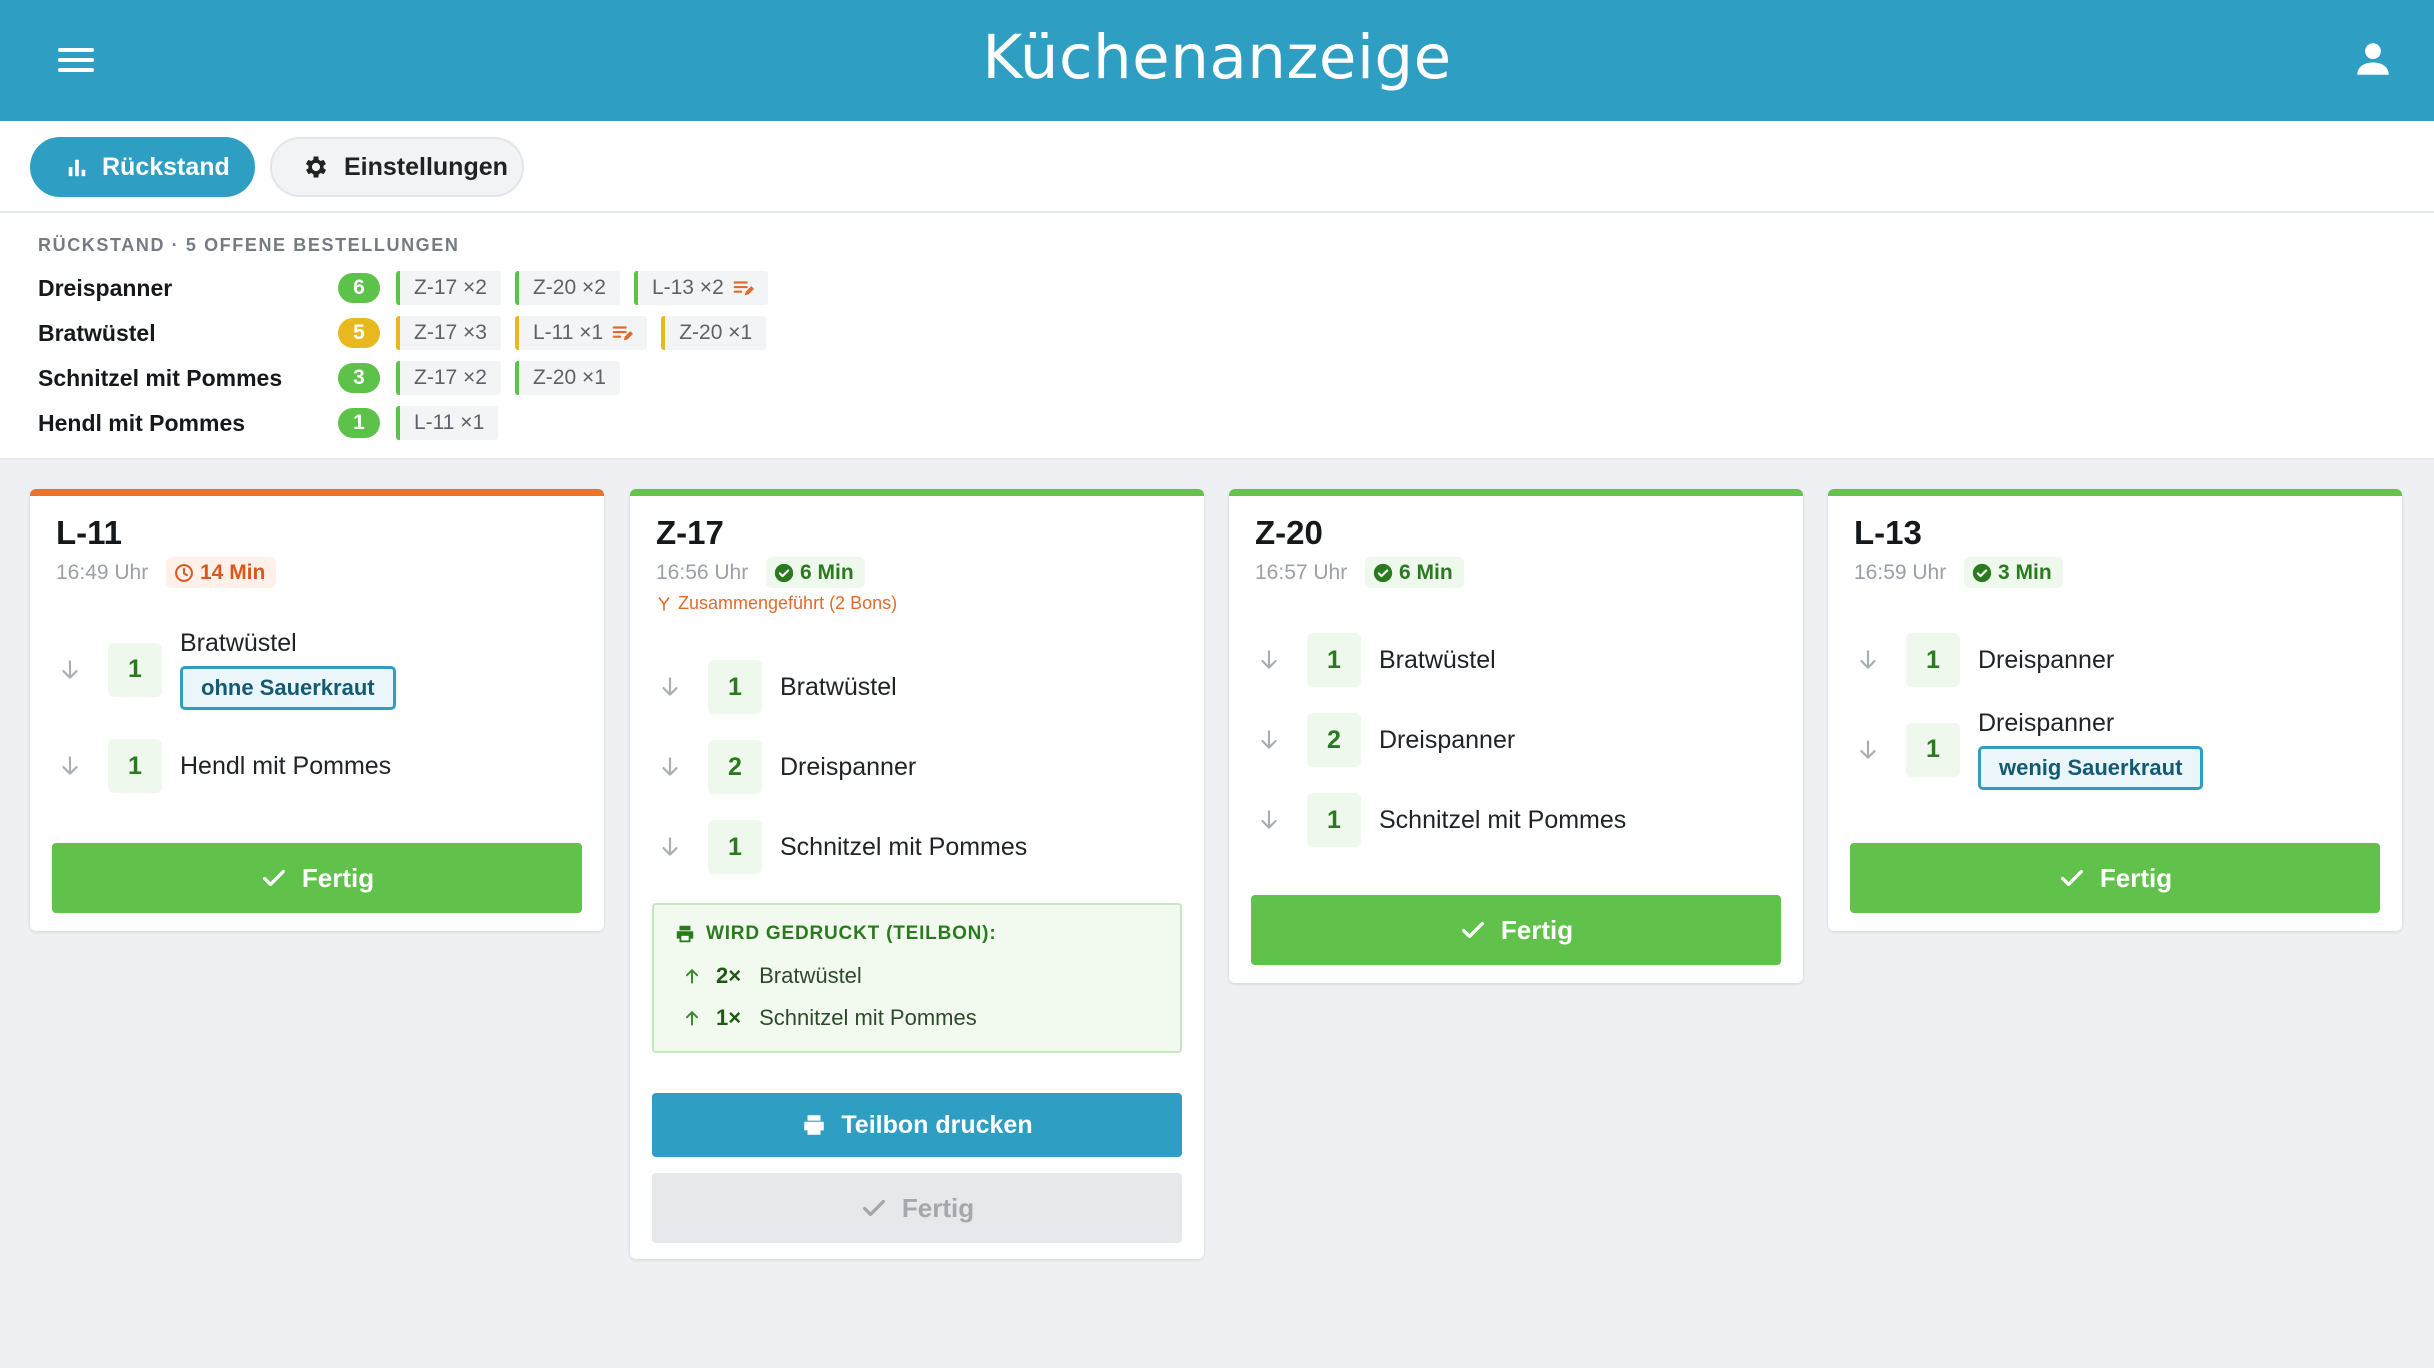 The image size is (2434, 1368). Describe the element at coordinates (835, 934) in the screenshot. I see `print-preview-heading: WIRD GEDRUCKT (TEILBON):` at that location.